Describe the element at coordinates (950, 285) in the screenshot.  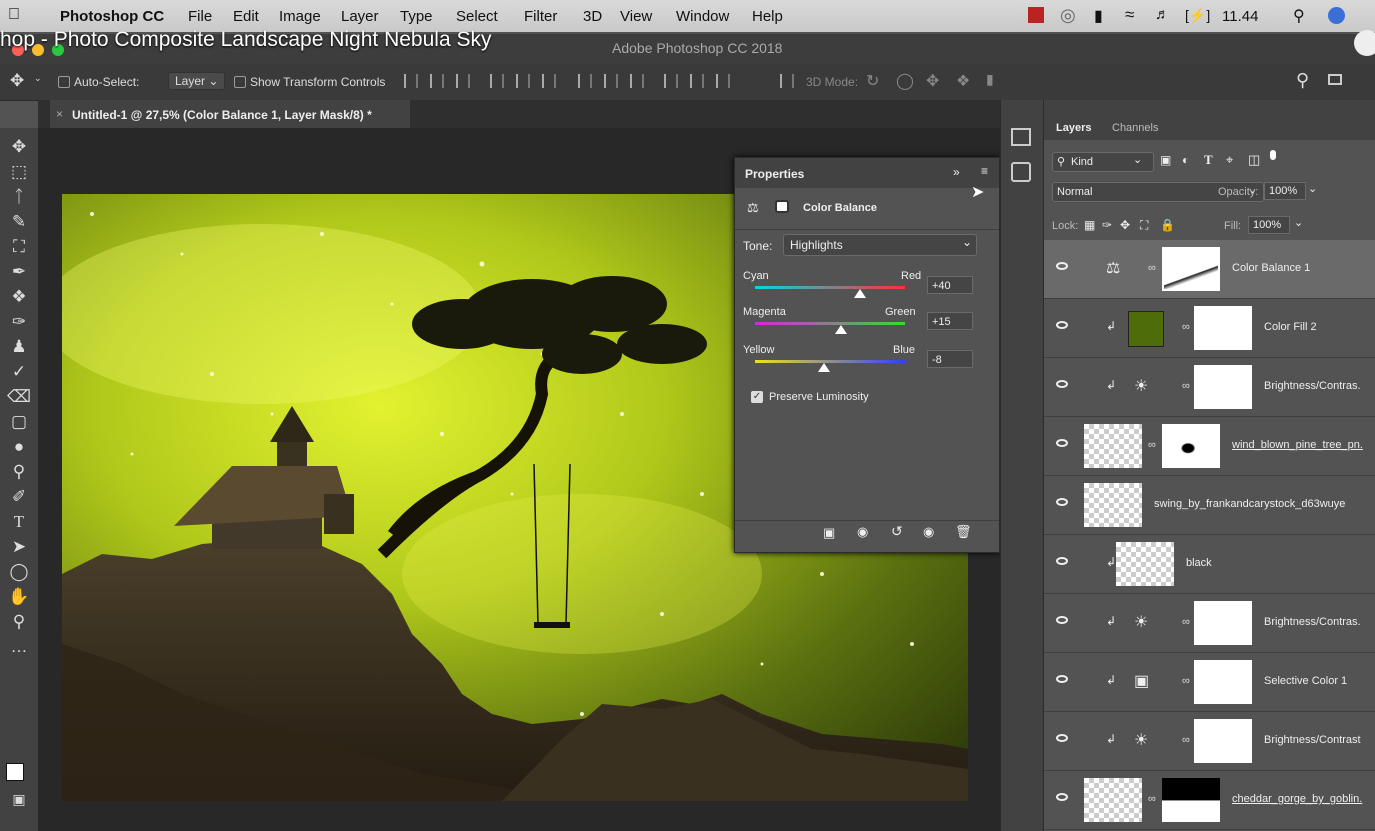
I see `cyan-red-value: +40` at that location.